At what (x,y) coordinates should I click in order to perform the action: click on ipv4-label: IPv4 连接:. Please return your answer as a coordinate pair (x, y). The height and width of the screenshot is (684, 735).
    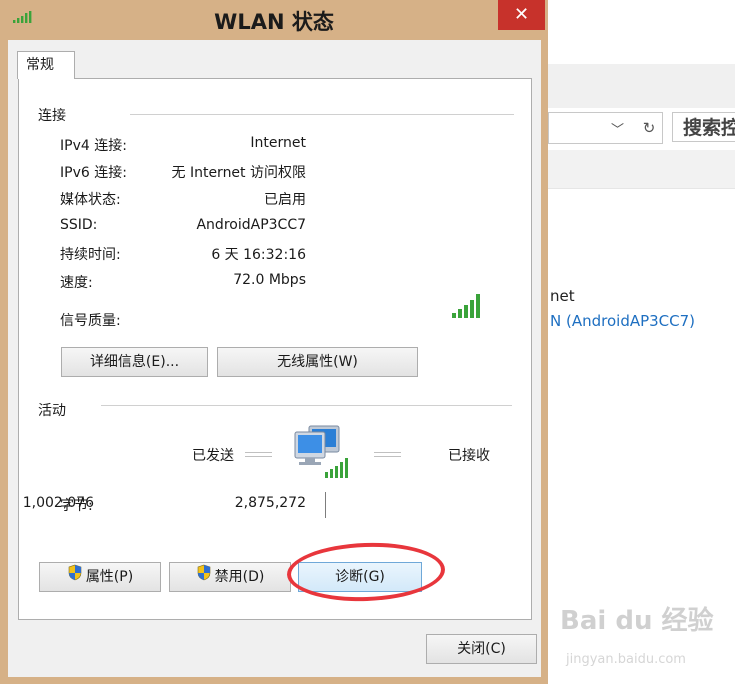
    Looking at the image, I should click on (93, 146).